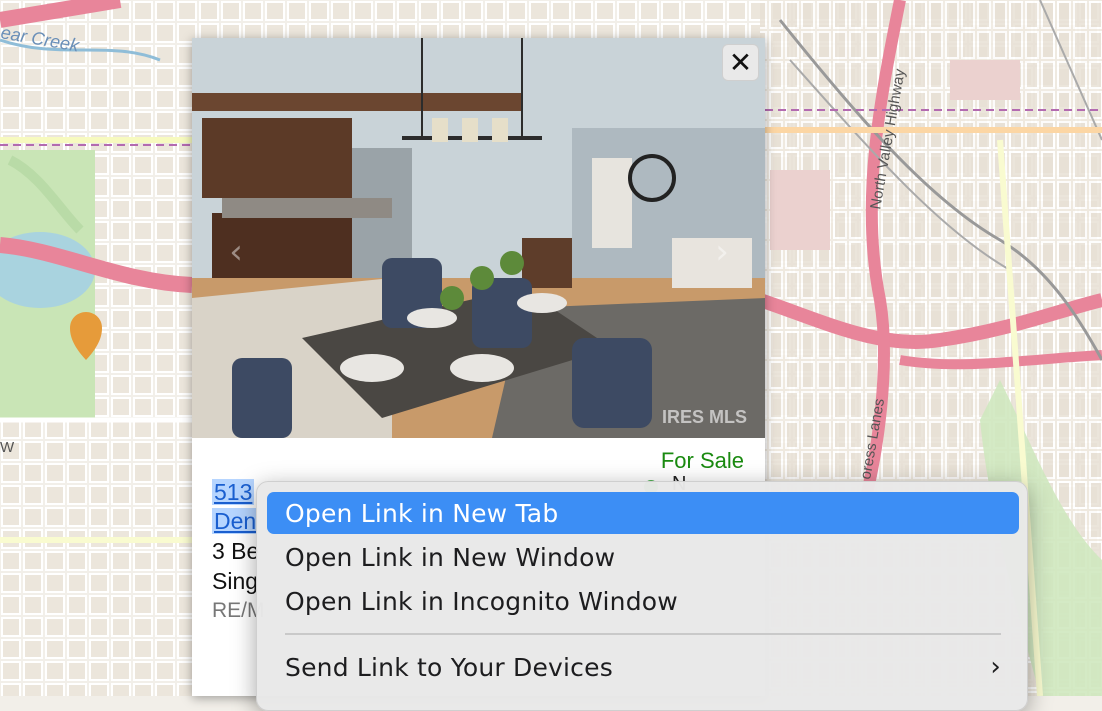 This screenshot has width=1102, height=711. Describe the element at coordinates (643, 634) in the screenshot. I see `menu-separator` at that location.